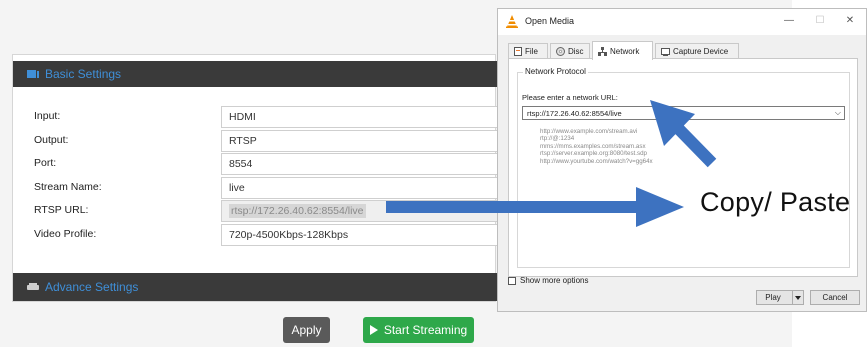 The width and height of the screenshot is (867, 347). Describe the element at coordinates (359, 235) in the screenshot. I see `video-profile-field: 720p-4500Kbps-128Kbps` at that location.